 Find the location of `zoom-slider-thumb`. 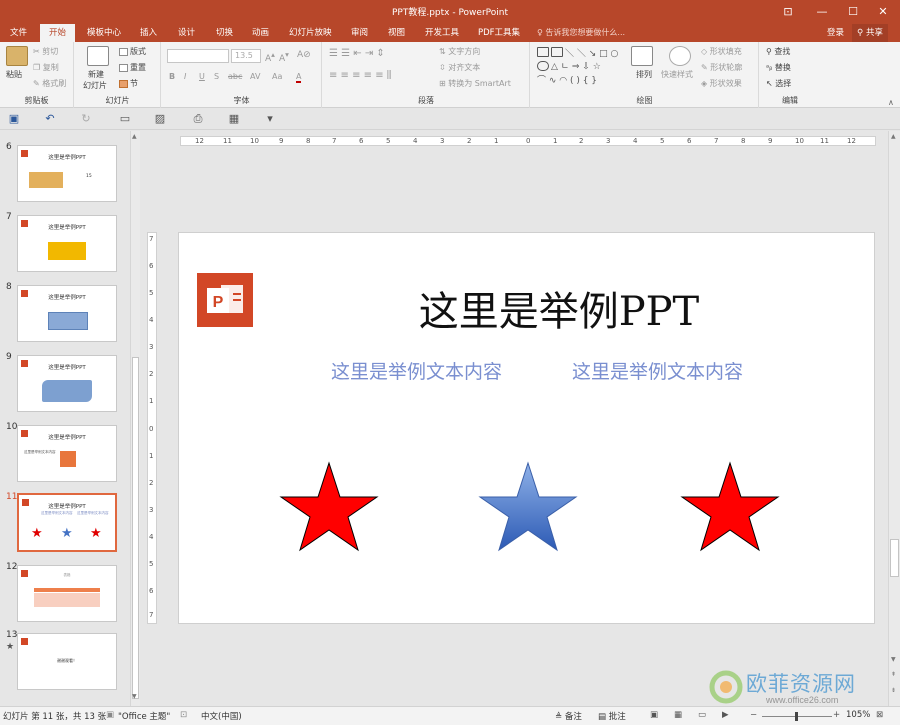

zoom-slider-thumb is located at coordinates (796, 716).